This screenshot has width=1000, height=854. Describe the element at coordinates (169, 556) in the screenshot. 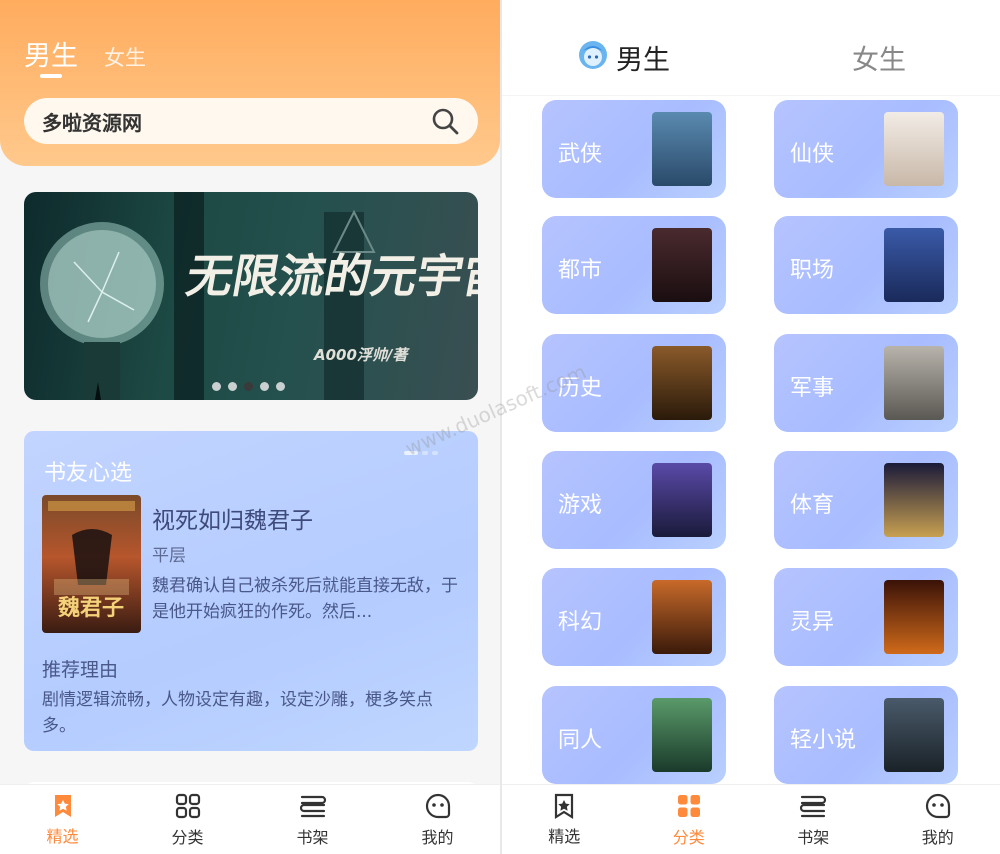

I see `book-author: 平层` at that location.